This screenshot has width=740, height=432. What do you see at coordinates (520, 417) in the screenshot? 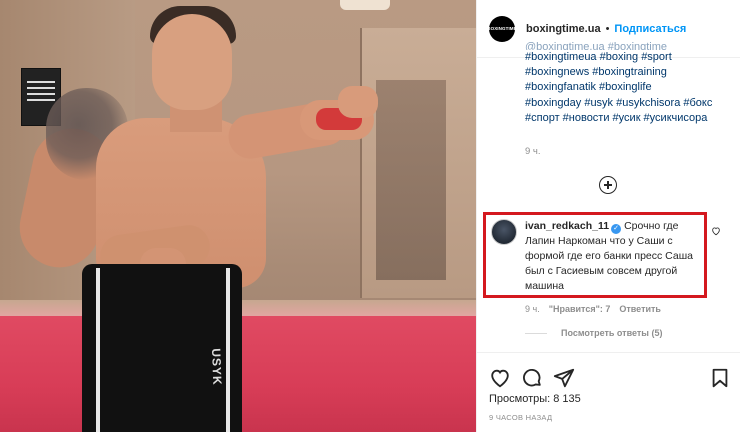
I see `post-timestamp: 9 ЧАСОВ НАЗАД` at bounding box center [520, 417].